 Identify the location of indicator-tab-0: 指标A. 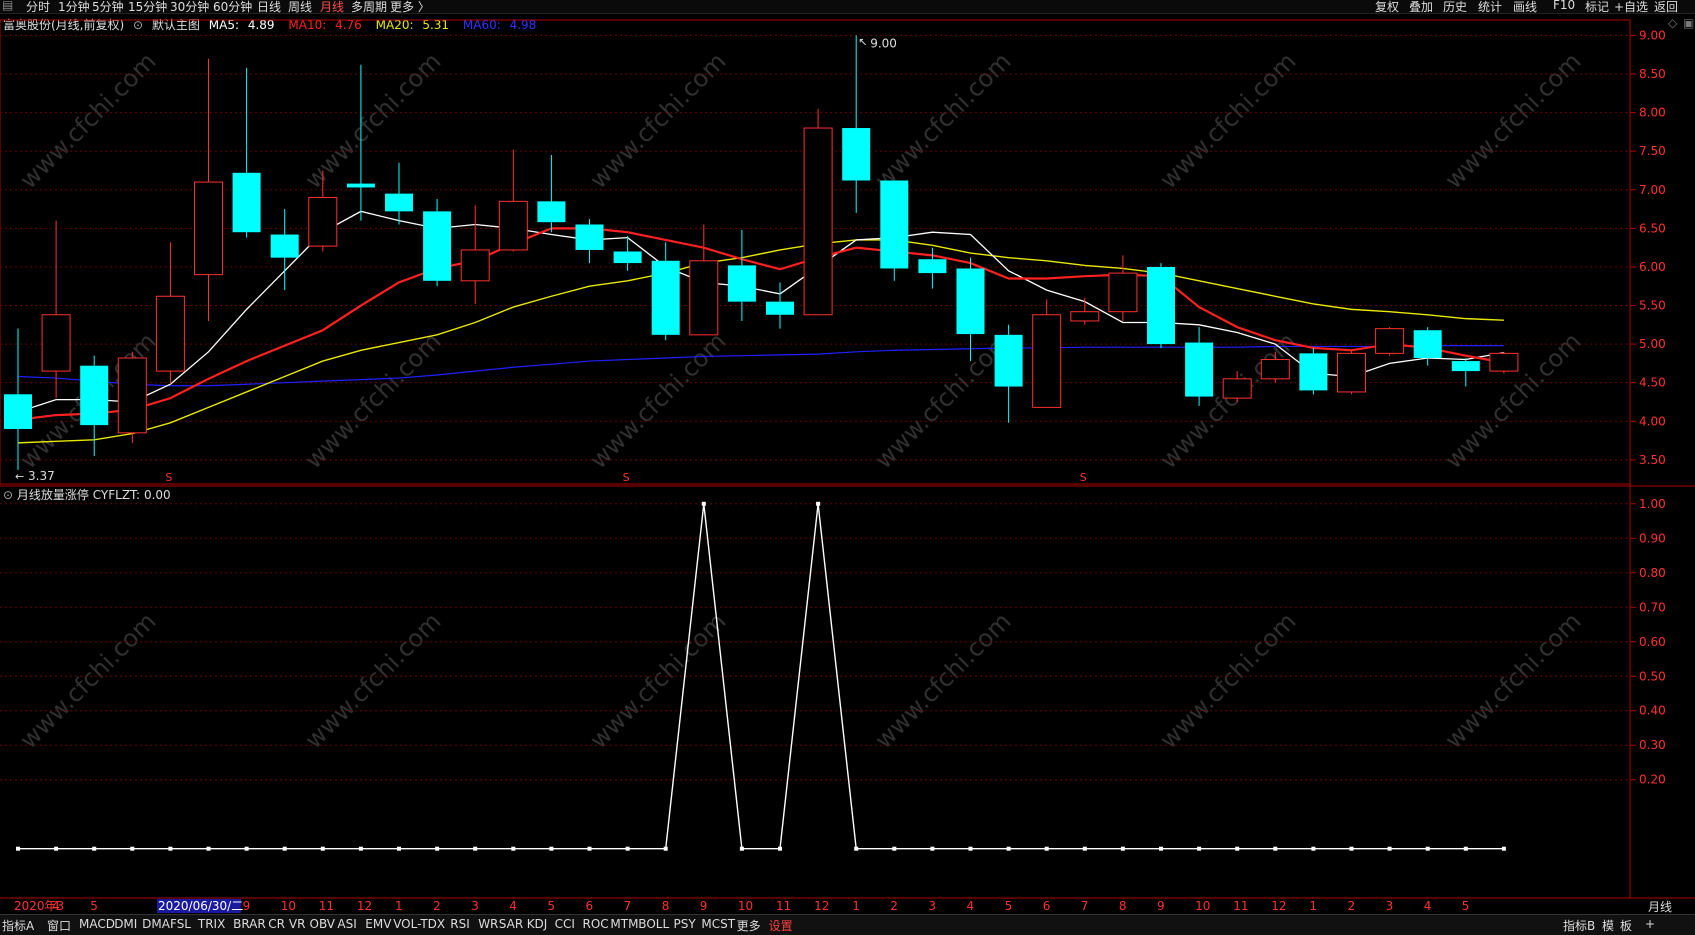
(18, 925).